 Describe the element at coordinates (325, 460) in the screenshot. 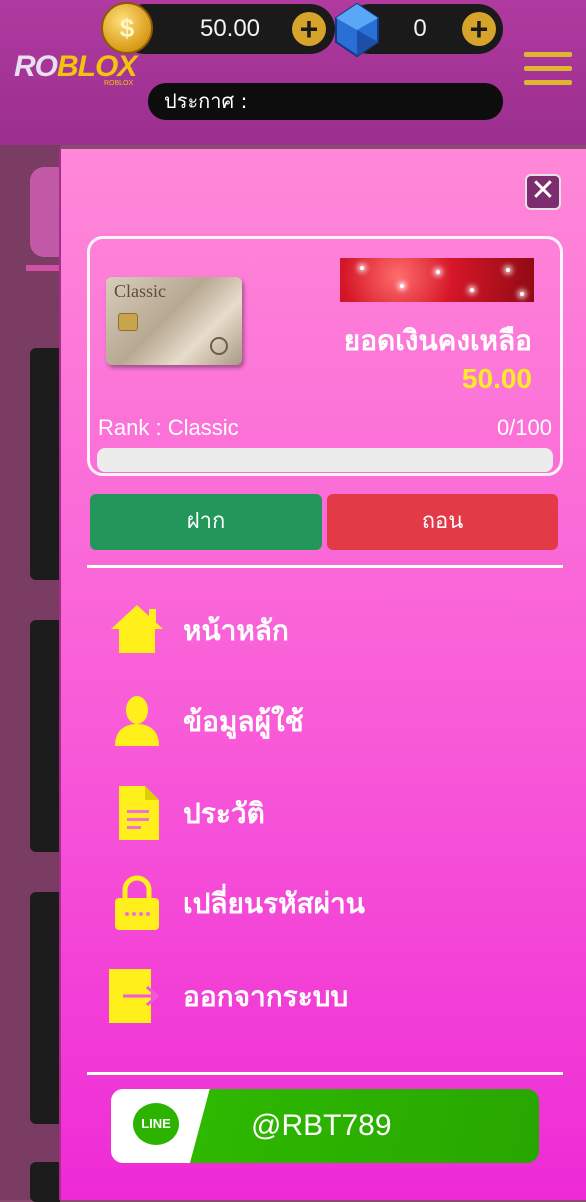

I see `rank-progress-bar` at that location.